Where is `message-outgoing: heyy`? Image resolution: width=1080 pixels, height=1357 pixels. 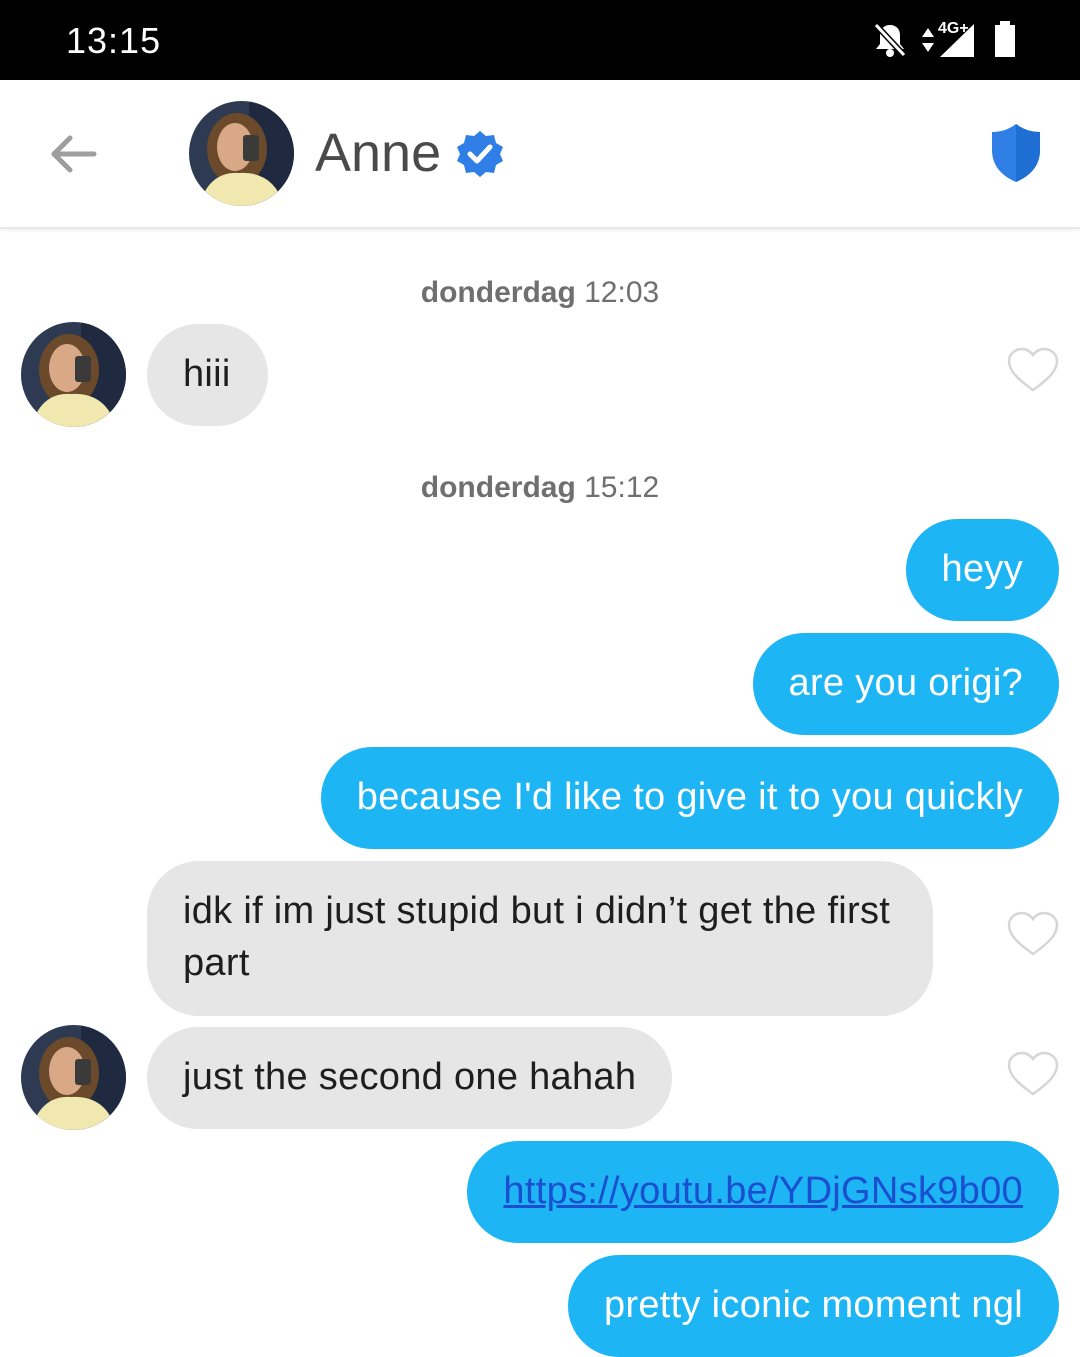 message-outgoing: heyy is located at coordinates (982, 570).